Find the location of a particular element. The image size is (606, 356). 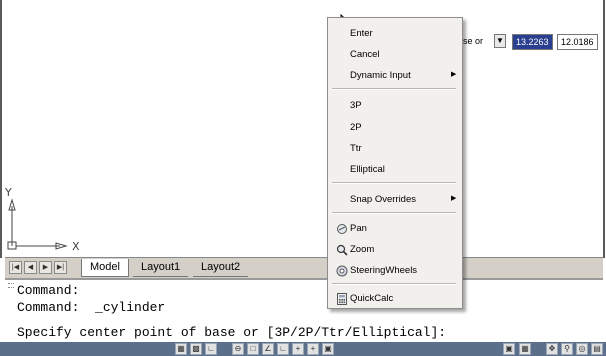

last-tab-icon: ▶| is located at coordinates (60, 267).